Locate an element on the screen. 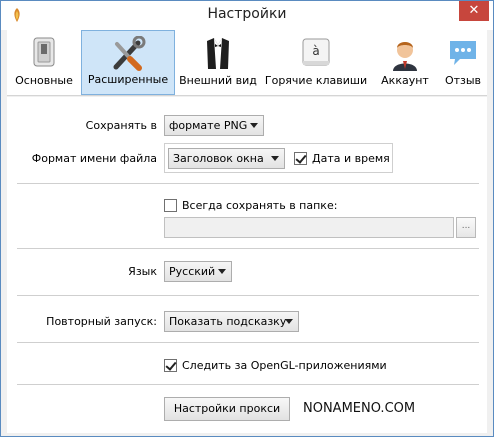  always-save-checkbox is located at coordinates (170, 205).